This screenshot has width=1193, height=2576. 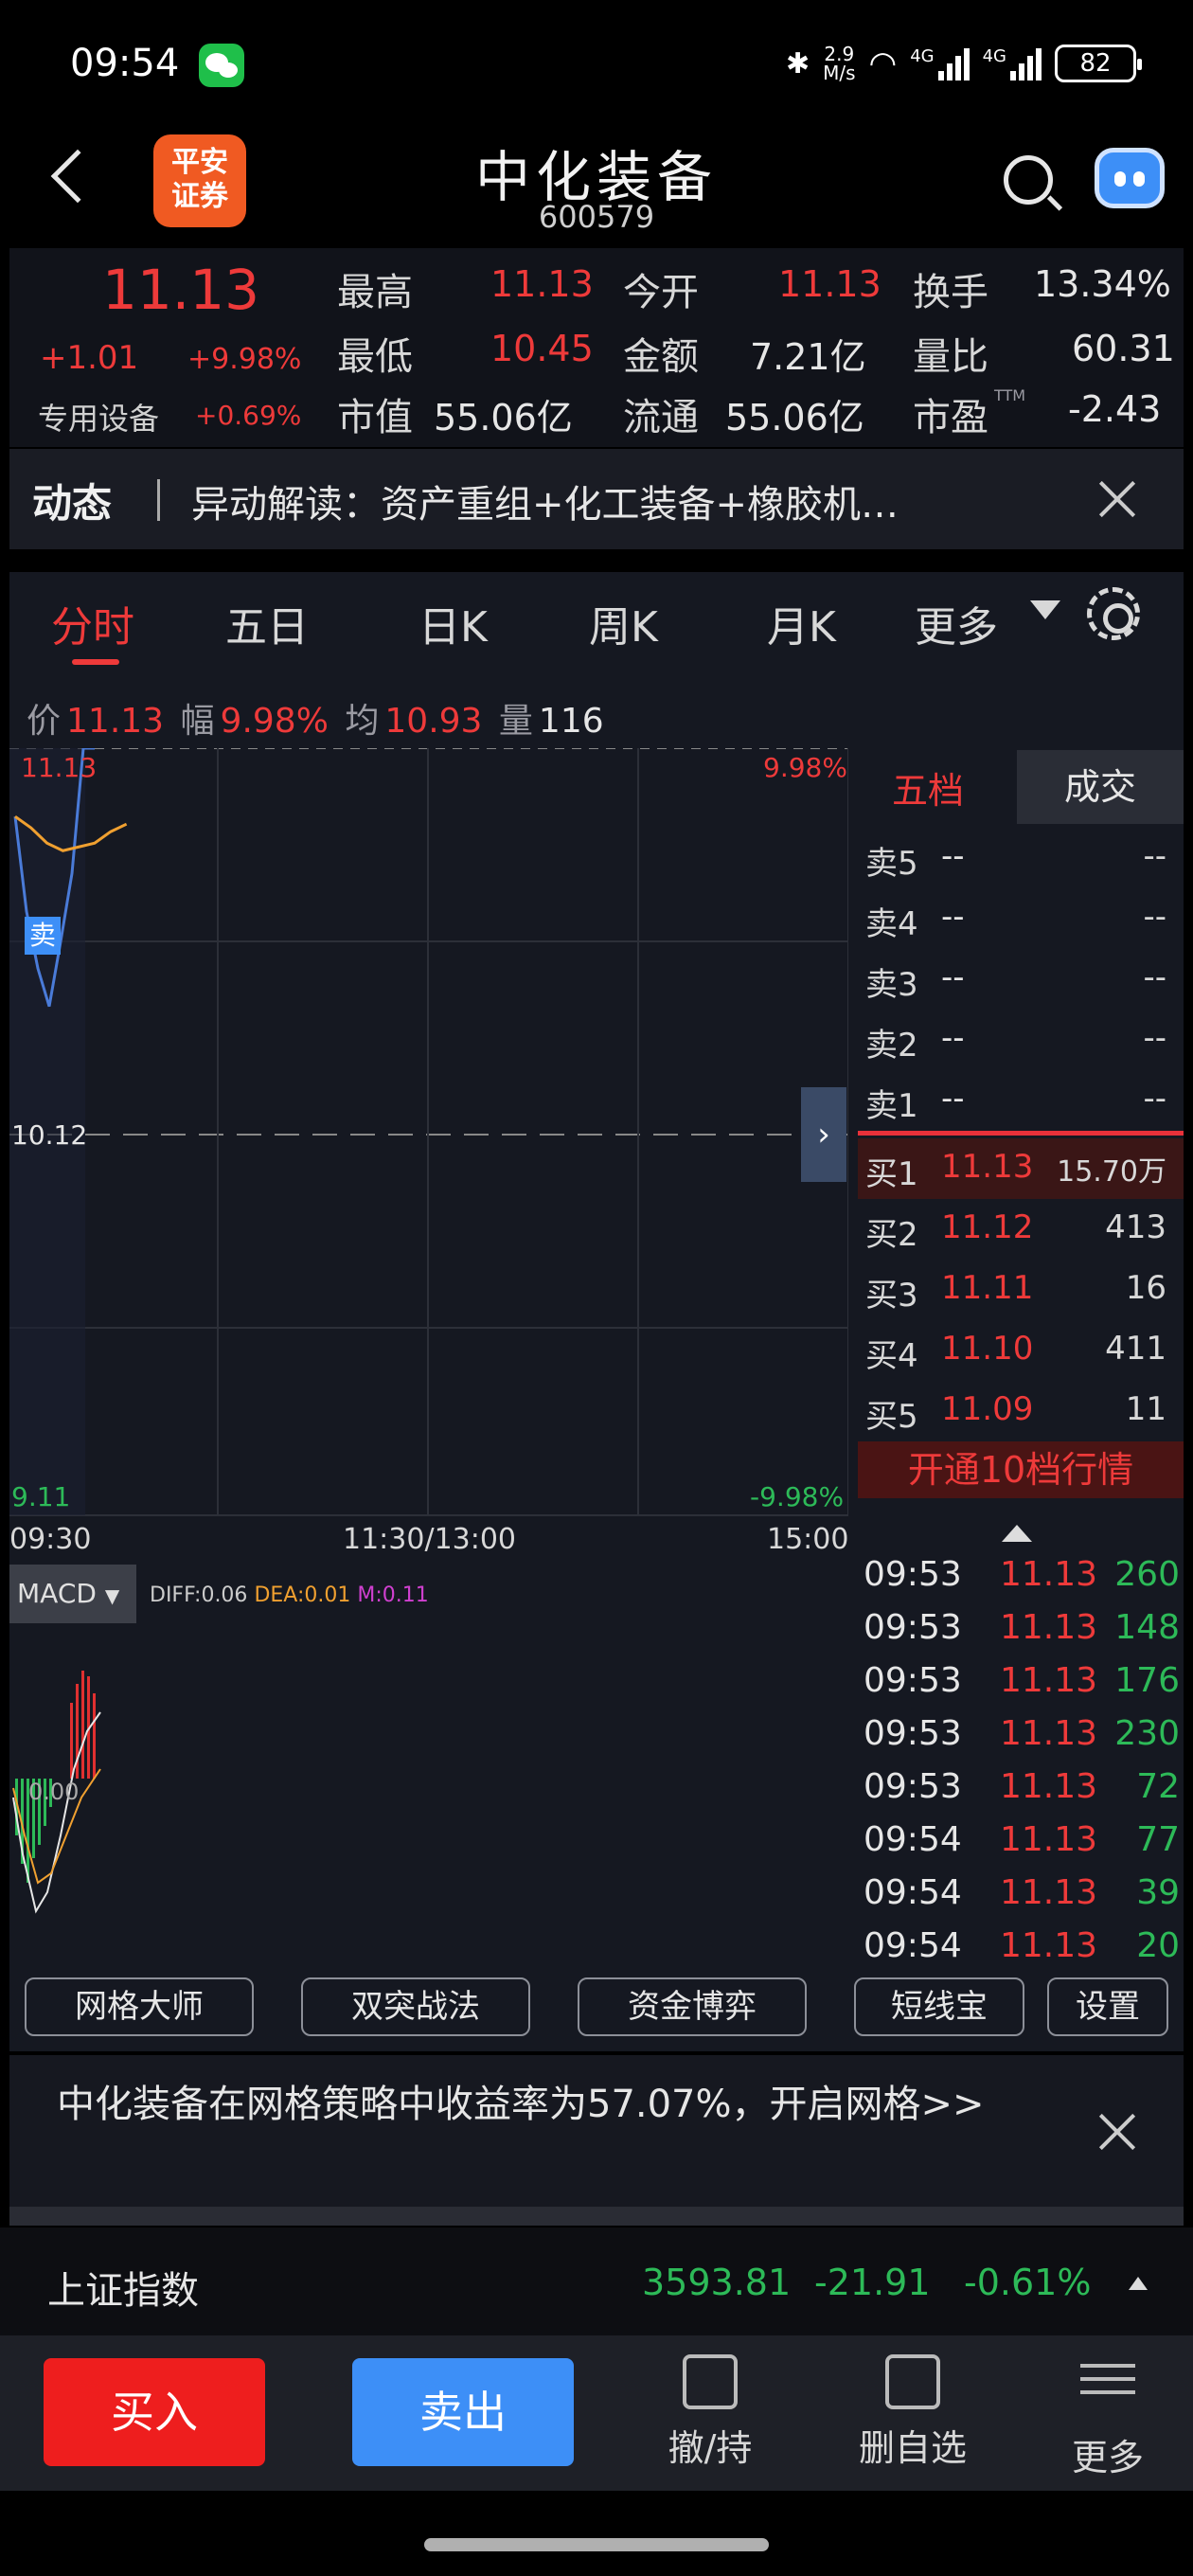 I want to click on tab-five-day: 五日, so click(x=267, y=623).